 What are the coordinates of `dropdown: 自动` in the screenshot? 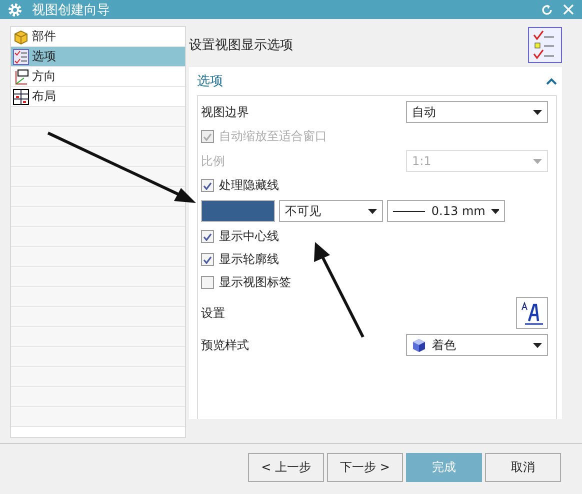 It's located at (477, 112).